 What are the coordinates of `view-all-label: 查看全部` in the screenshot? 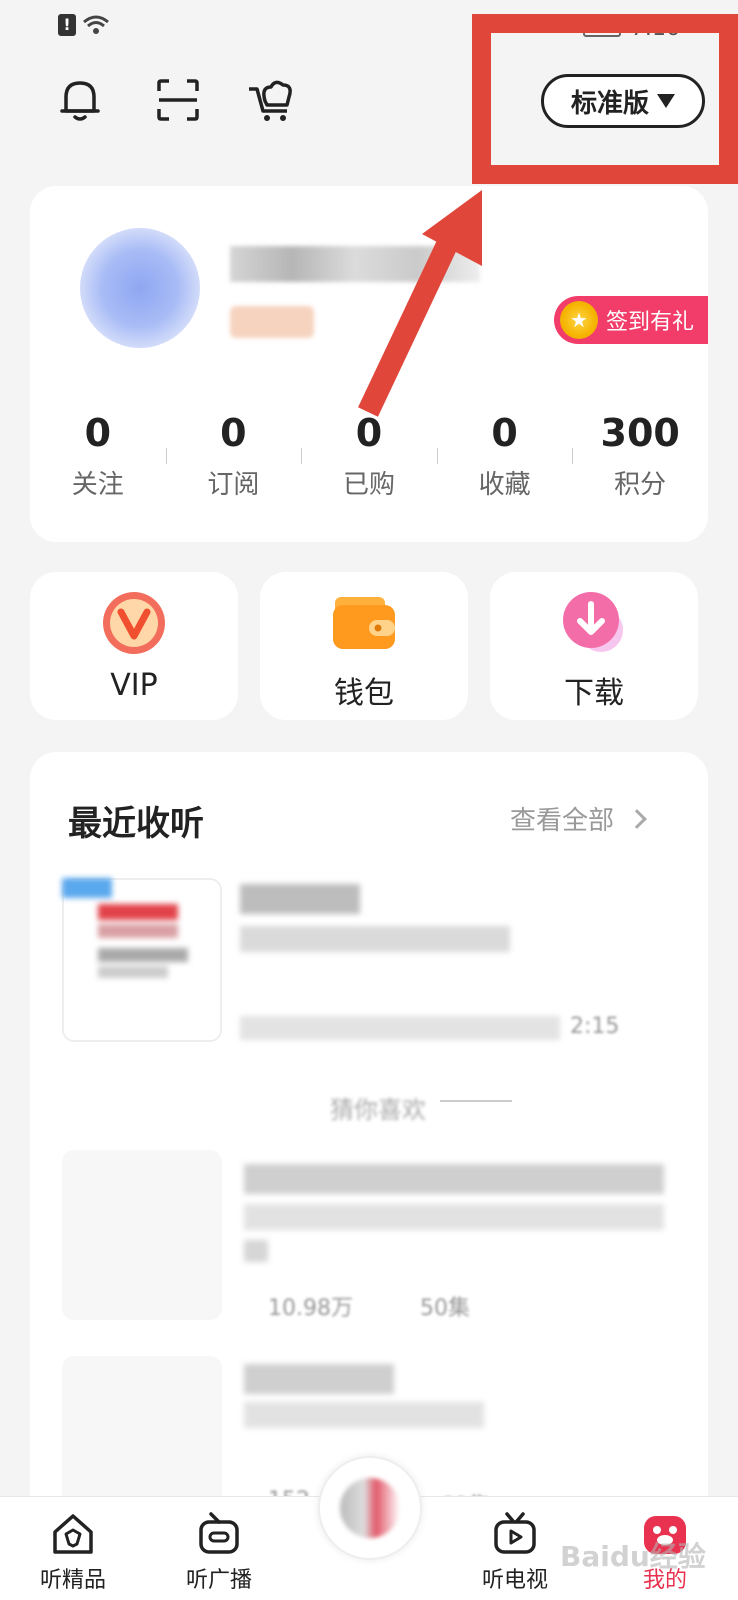 It's located at (562, 821).